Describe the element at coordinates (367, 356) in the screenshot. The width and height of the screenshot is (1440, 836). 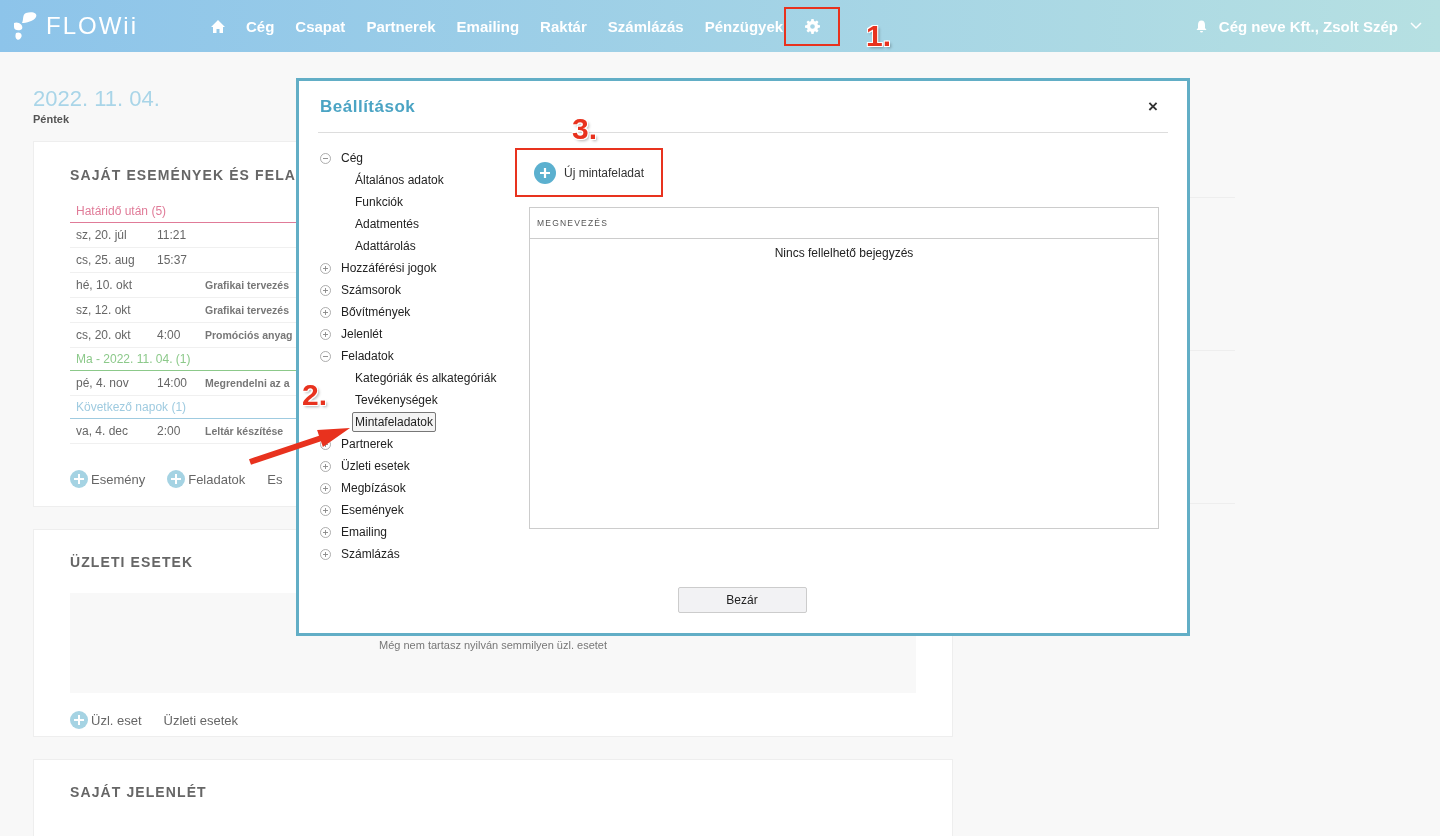
I see `tree-item: Feladatok` at that location.